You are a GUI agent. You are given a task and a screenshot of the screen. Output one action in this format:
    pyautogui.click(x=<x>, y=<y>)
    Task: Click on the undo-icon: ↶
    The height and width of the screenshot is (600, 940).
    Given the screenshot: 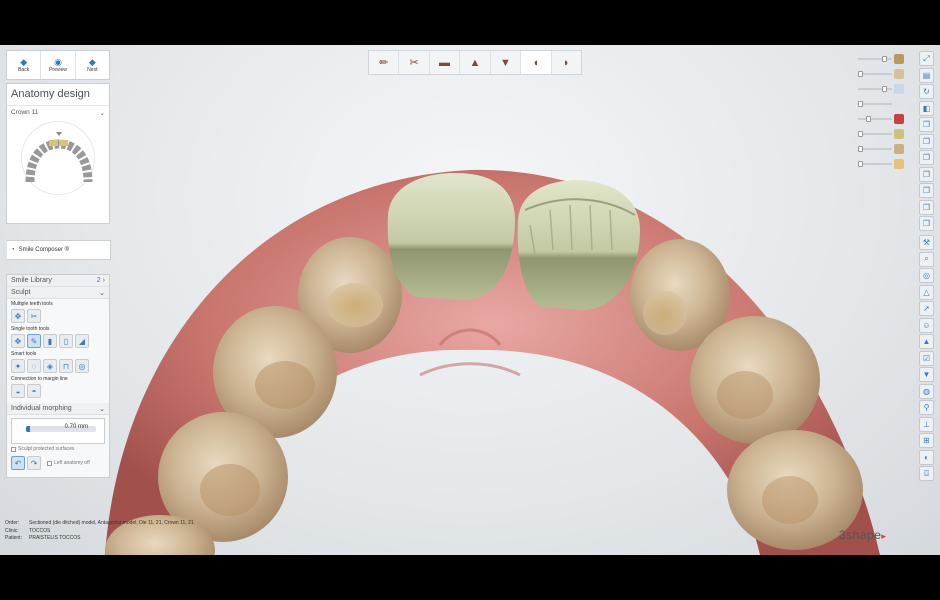 What is the action you would take?
    pyautogui.click(x=18, y=463)
    